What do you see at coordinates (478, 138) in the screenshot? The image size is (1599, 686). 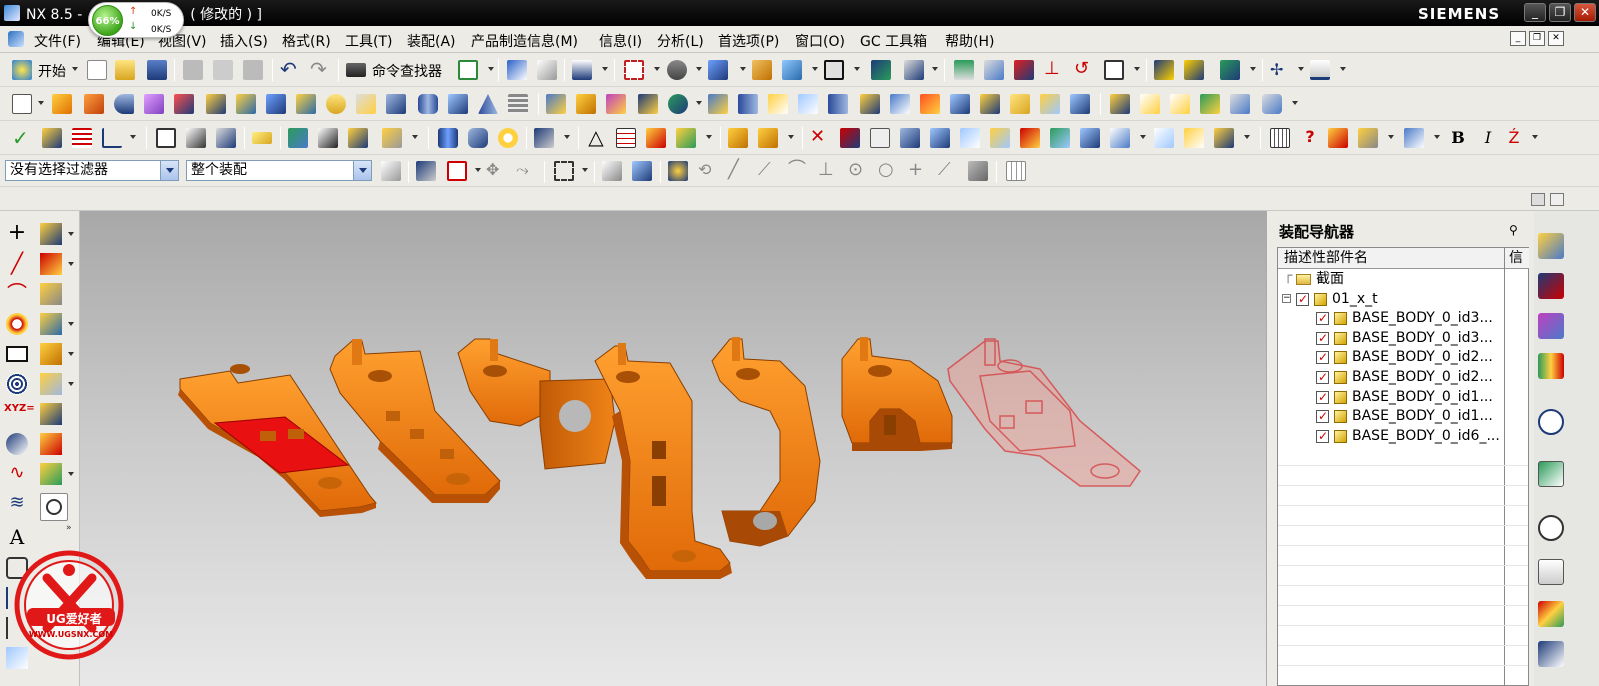 I see `bolt-icon` at bounding box center [478, 138].